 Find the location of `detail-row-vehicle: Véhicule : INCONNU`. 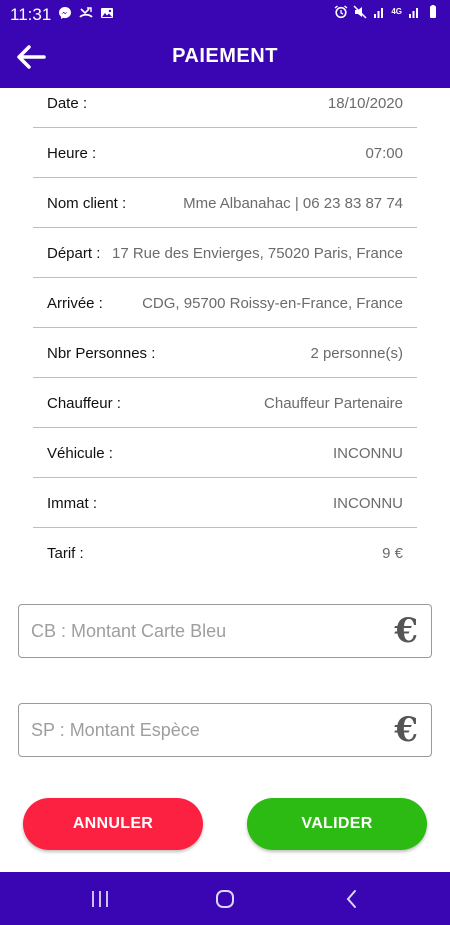

detail-row-vehicle: Véhicule : INCONNU is located at coordinates (225, 453).